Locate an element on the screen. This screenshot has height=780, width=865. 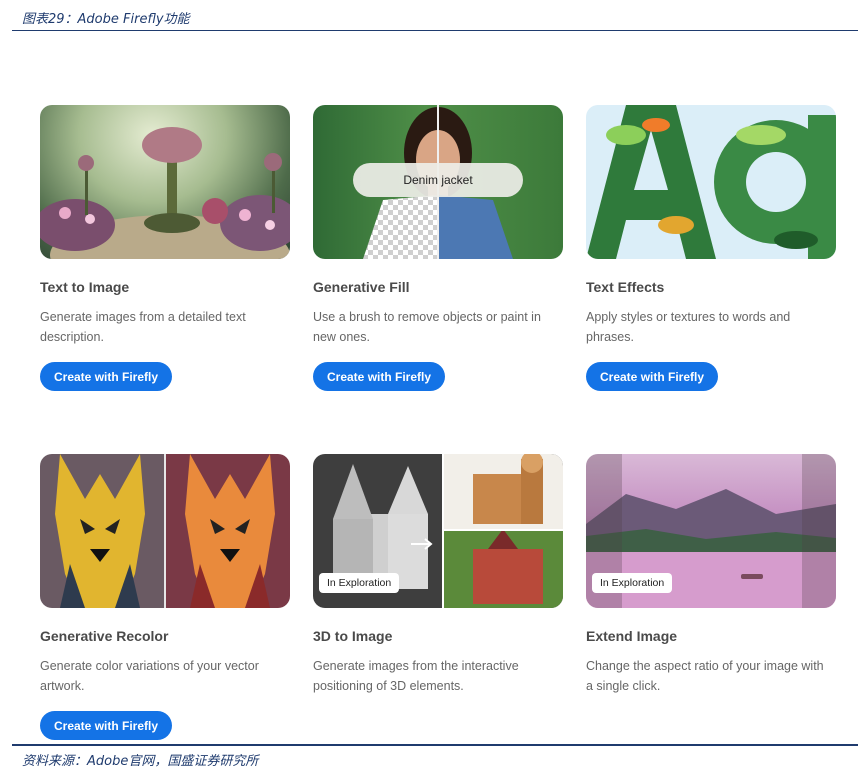
generative-recolor-thumbnail is located at coordinates (165, 531).